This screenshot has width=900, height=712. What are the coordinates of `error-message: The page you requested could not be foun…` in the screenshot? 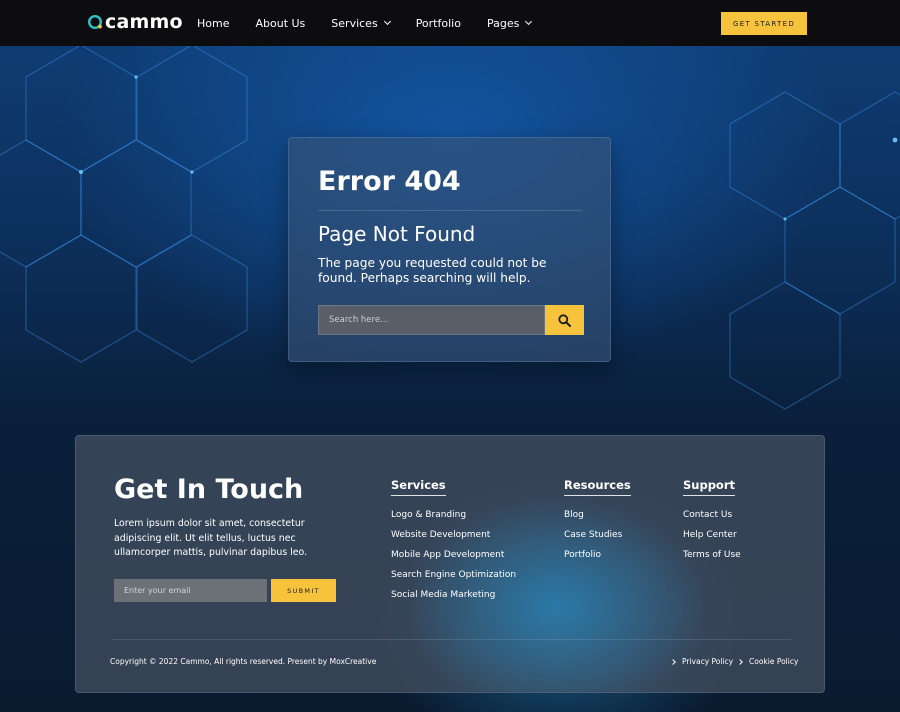 It's located at (432, 270).